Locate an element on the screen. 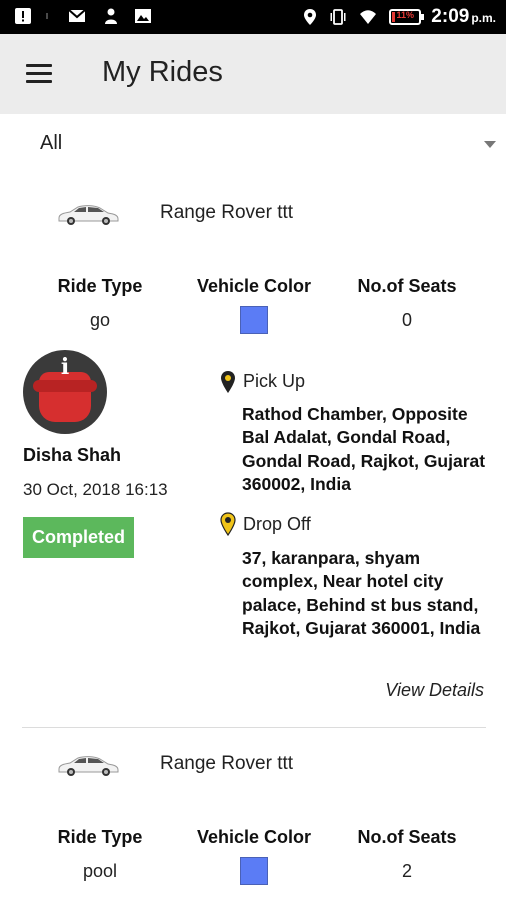 The image size is (506, 900). ride-date: 30 Oct, 2018 16:13 is located at coordinates (95, 489).